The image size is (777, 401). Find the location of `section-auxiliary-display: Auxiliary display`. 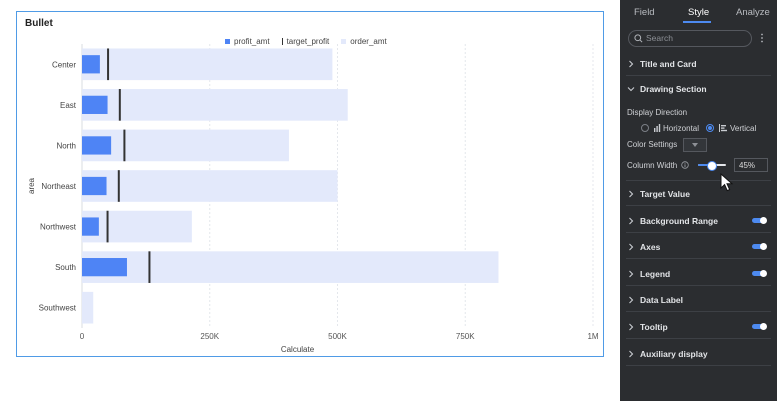

section-auxiliary-display: Auxiliary display is located at coordinates (698, 354).